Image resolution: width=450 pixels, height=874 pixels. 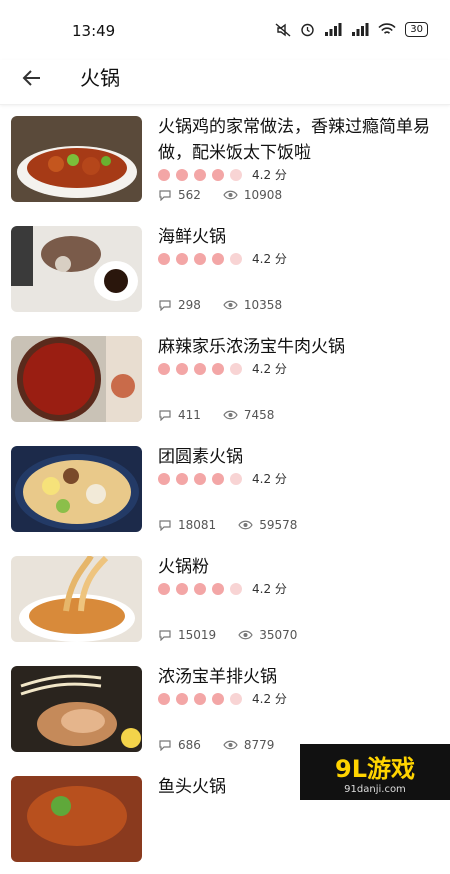 I want to click on stats: 298 10358, so click(x=231, y=305).